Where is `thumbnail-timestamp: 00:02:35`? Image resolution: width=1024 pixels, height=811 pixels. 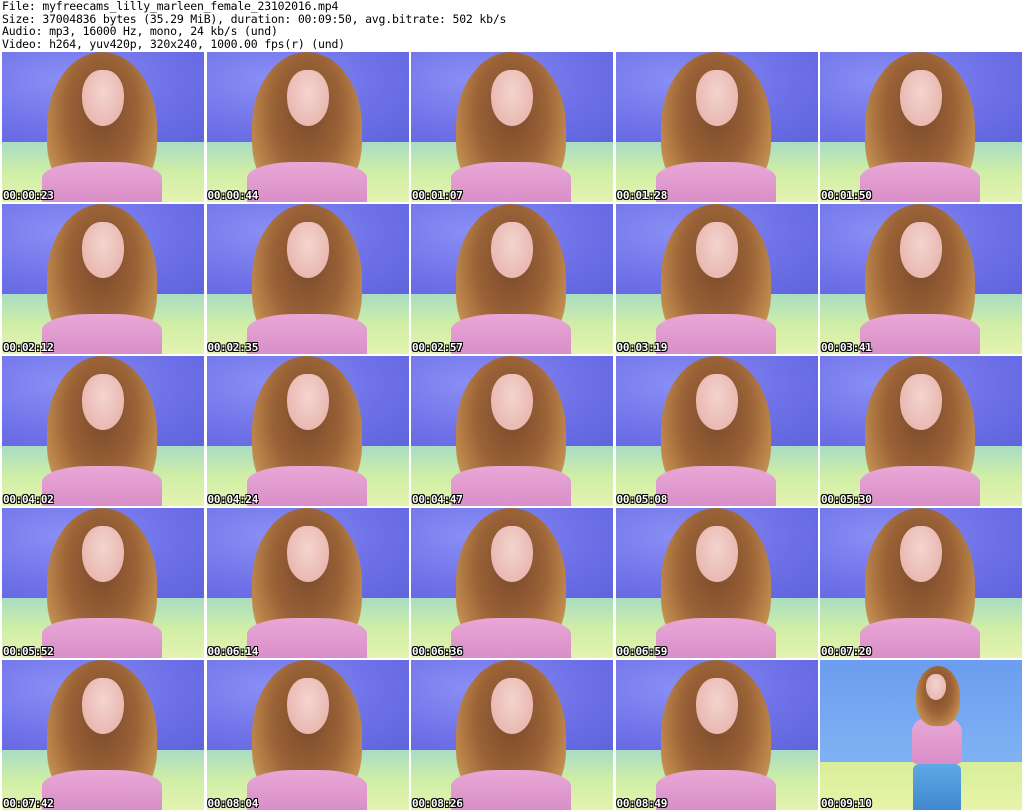 thumbnail-timestamp: 00:02:35 is located at coordinates (233, 347).